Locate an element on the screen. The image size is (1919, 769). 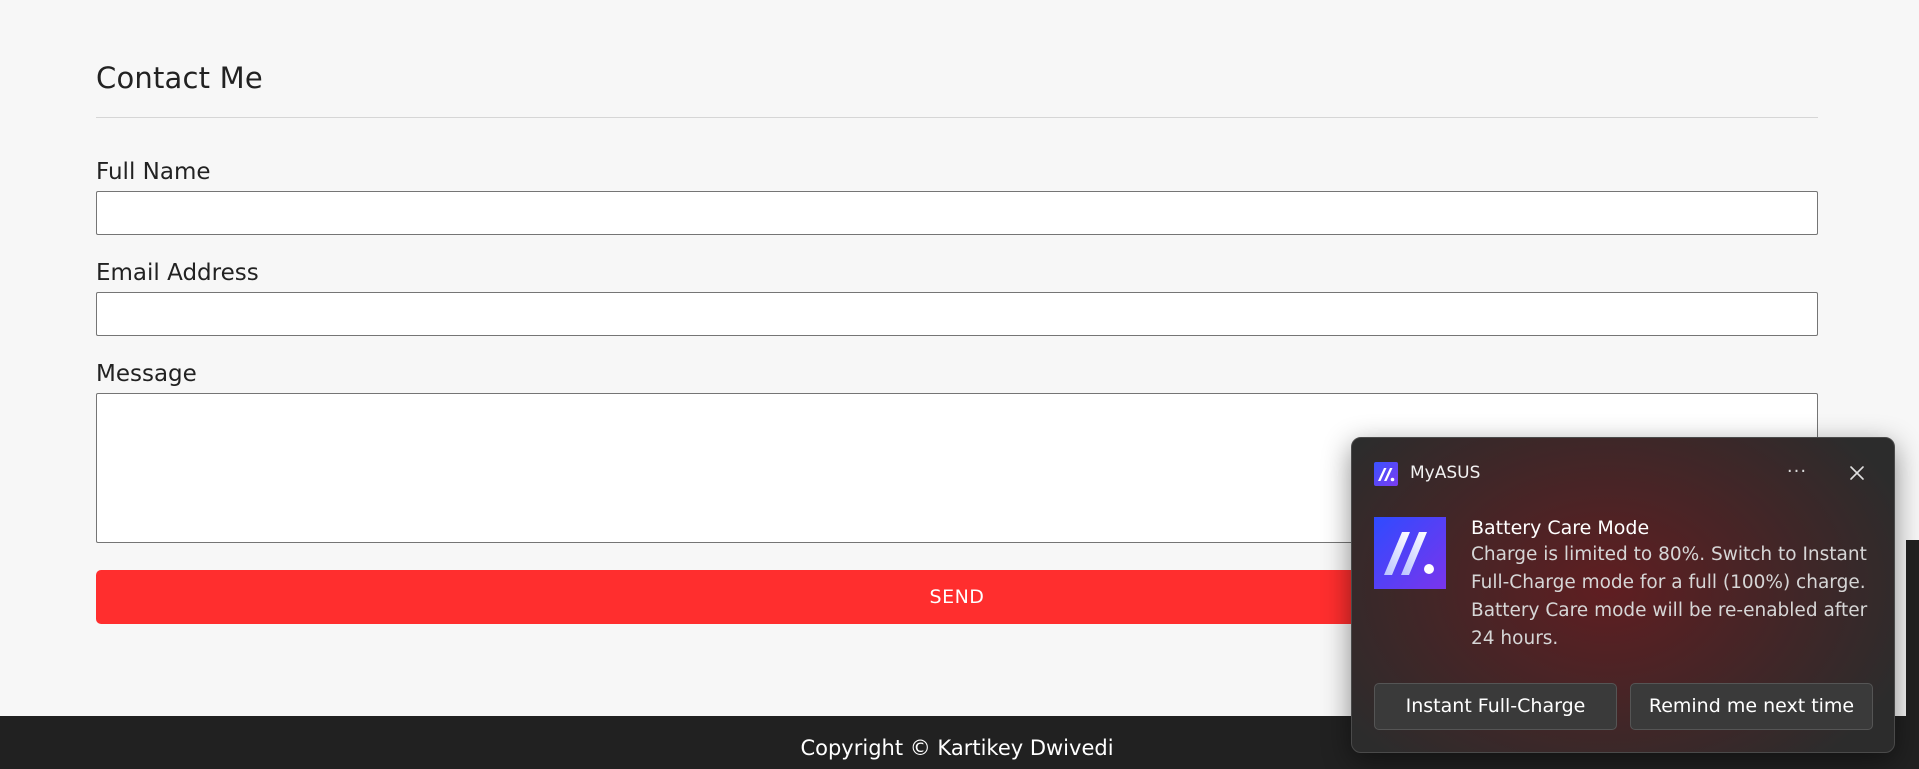
message-label: Message is located at coordinates (146, 374).